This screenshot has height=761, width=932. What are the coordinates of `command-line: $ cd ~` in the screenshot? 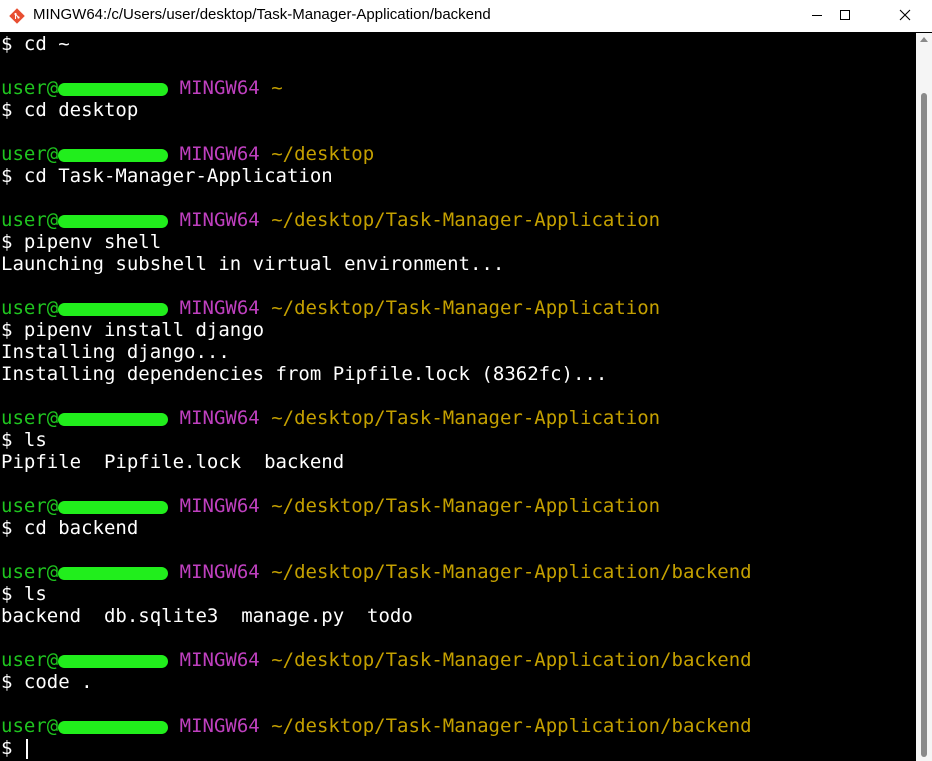 It's located at (35, 44).